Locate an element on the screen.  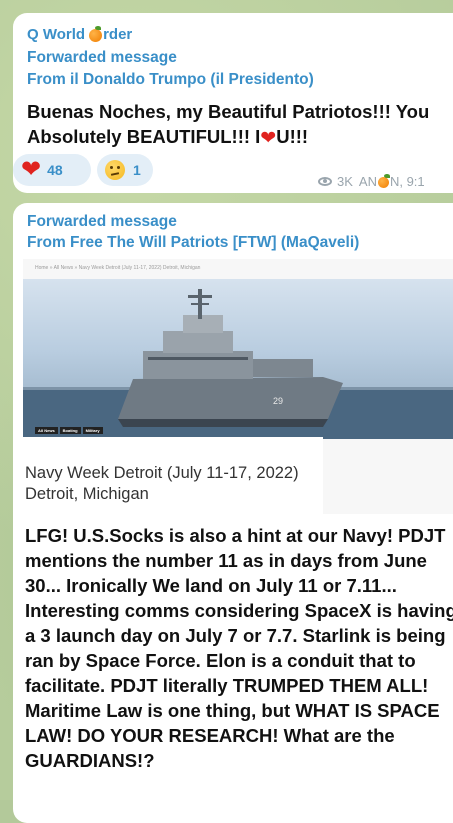
message-meta: 3K AN N, 9:1 is located at coordinates (371, 181).